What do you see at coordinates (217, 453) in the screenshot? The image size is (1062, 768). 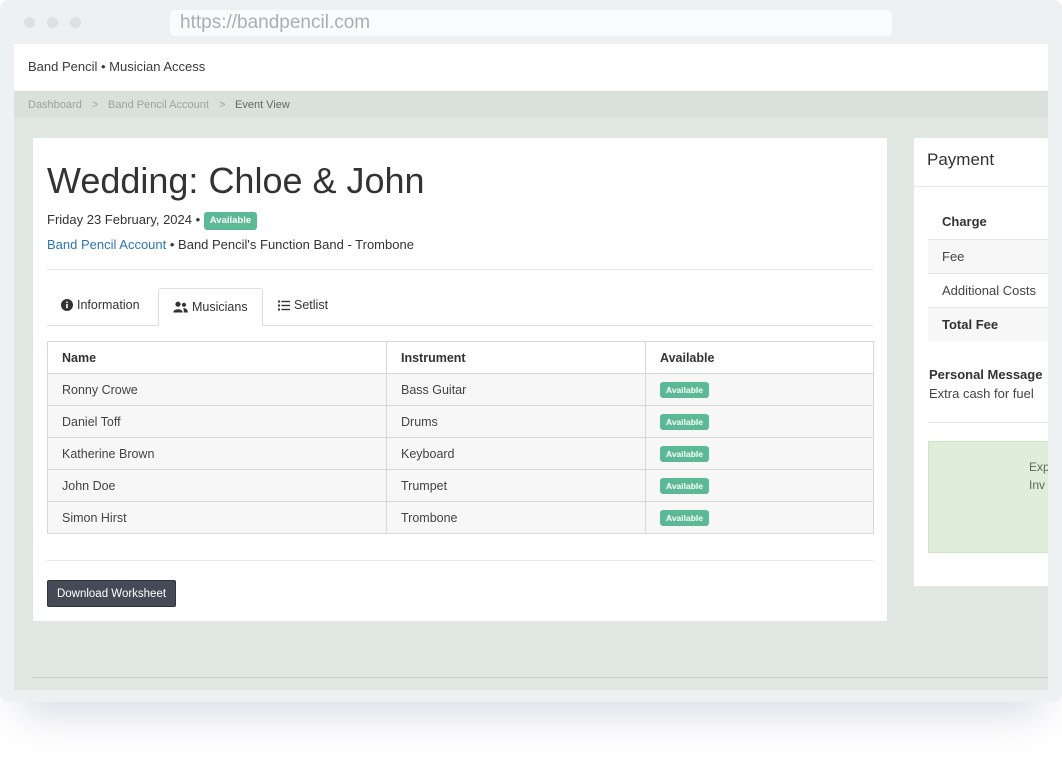 I see `musician-name: Katherine Brown` at bounding box center [217, 453].